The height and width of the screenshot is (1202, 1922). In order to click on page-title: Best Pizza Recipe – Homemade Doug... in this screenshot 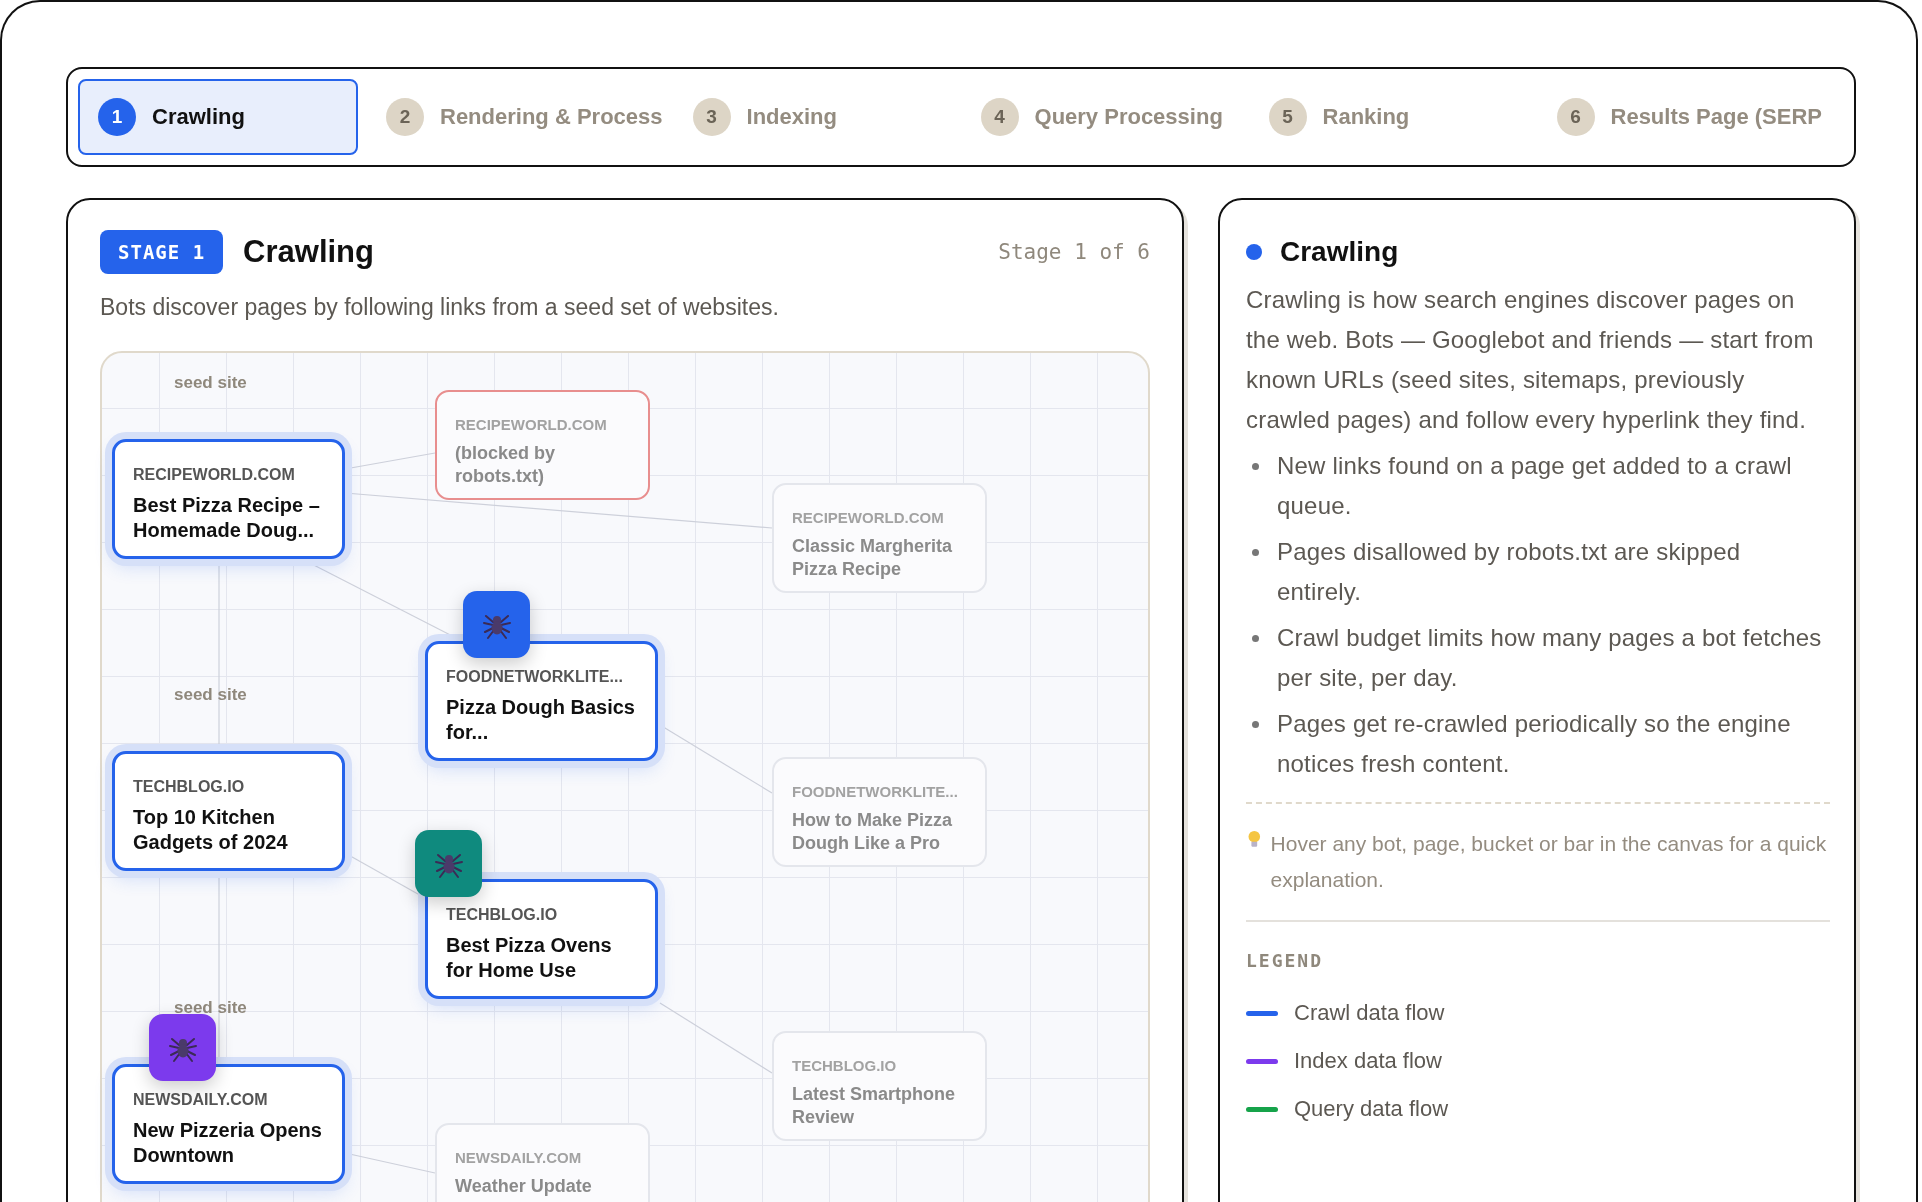, I will do `click(227, 518)`.